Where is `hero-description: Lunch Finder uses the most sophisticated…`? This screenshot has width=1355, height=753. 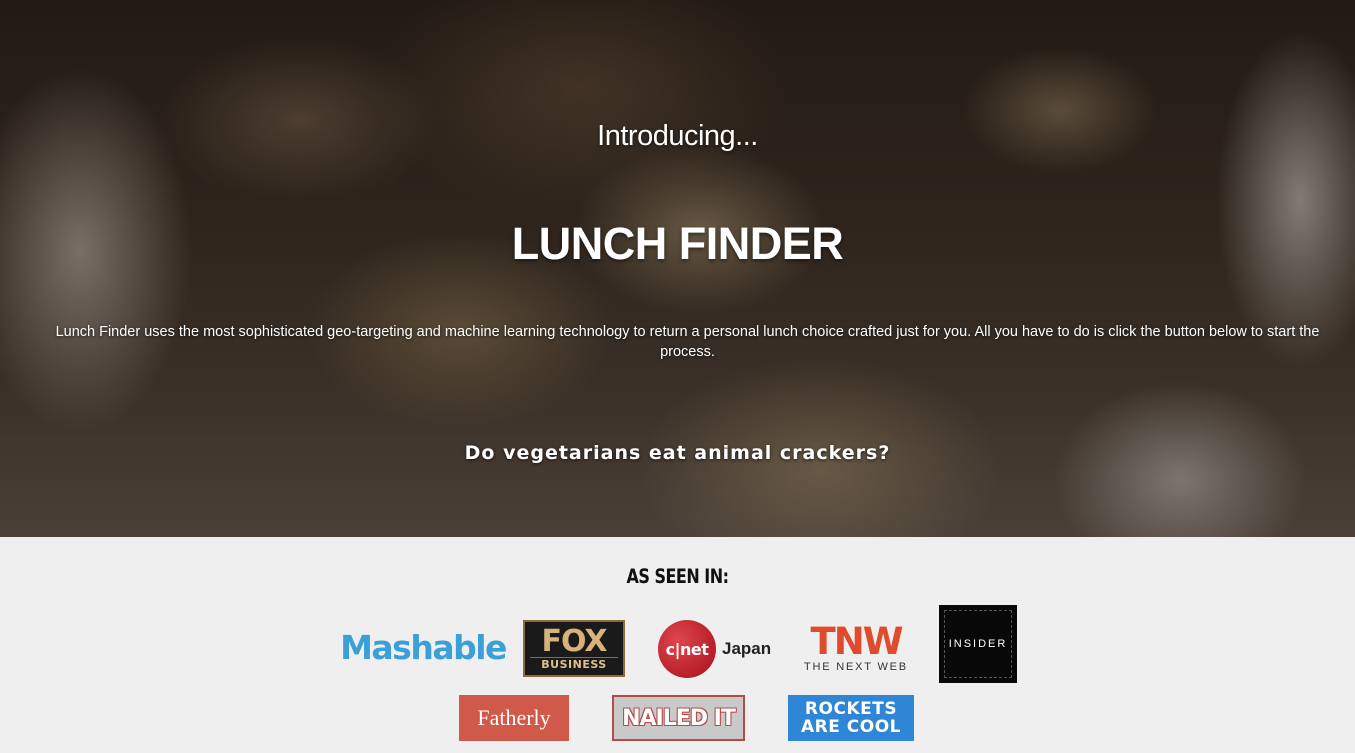 hero-description: Lunch Finder uses the most sophisticated… is located at coordinates (687, 342).